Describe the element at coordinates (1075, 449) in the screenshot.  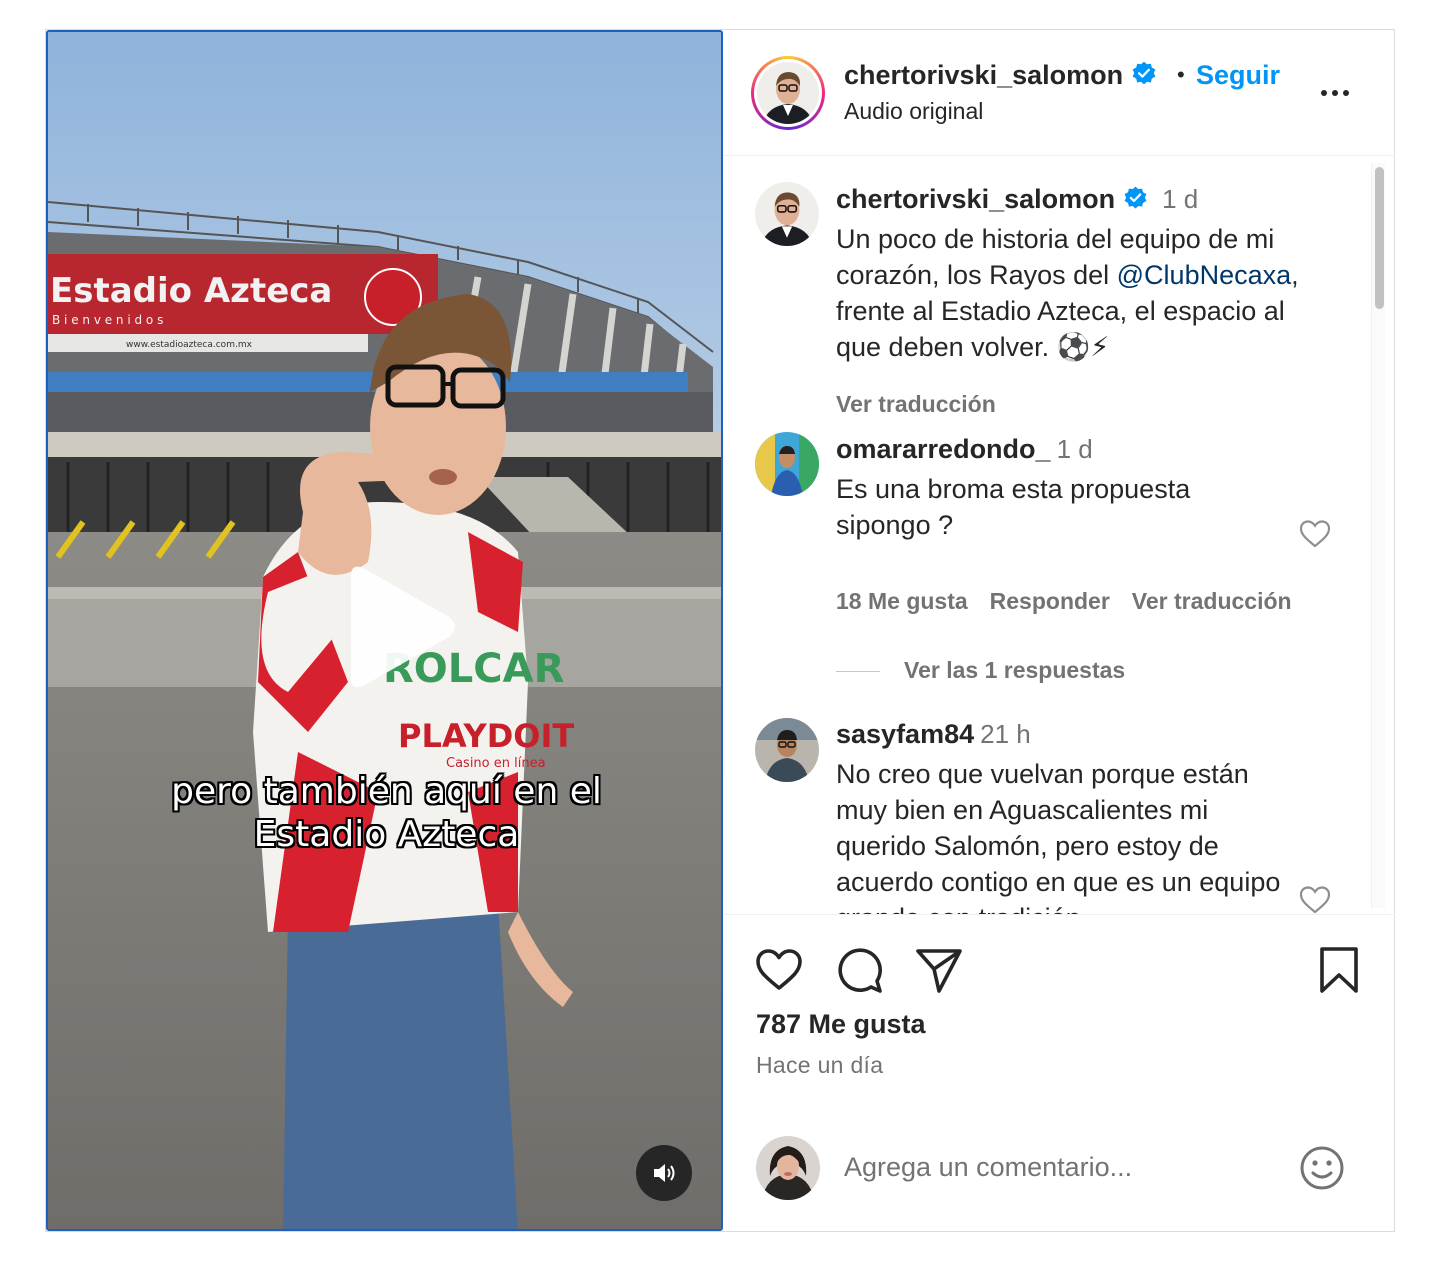
I see `comment-timestamp: 1 d` at that location.